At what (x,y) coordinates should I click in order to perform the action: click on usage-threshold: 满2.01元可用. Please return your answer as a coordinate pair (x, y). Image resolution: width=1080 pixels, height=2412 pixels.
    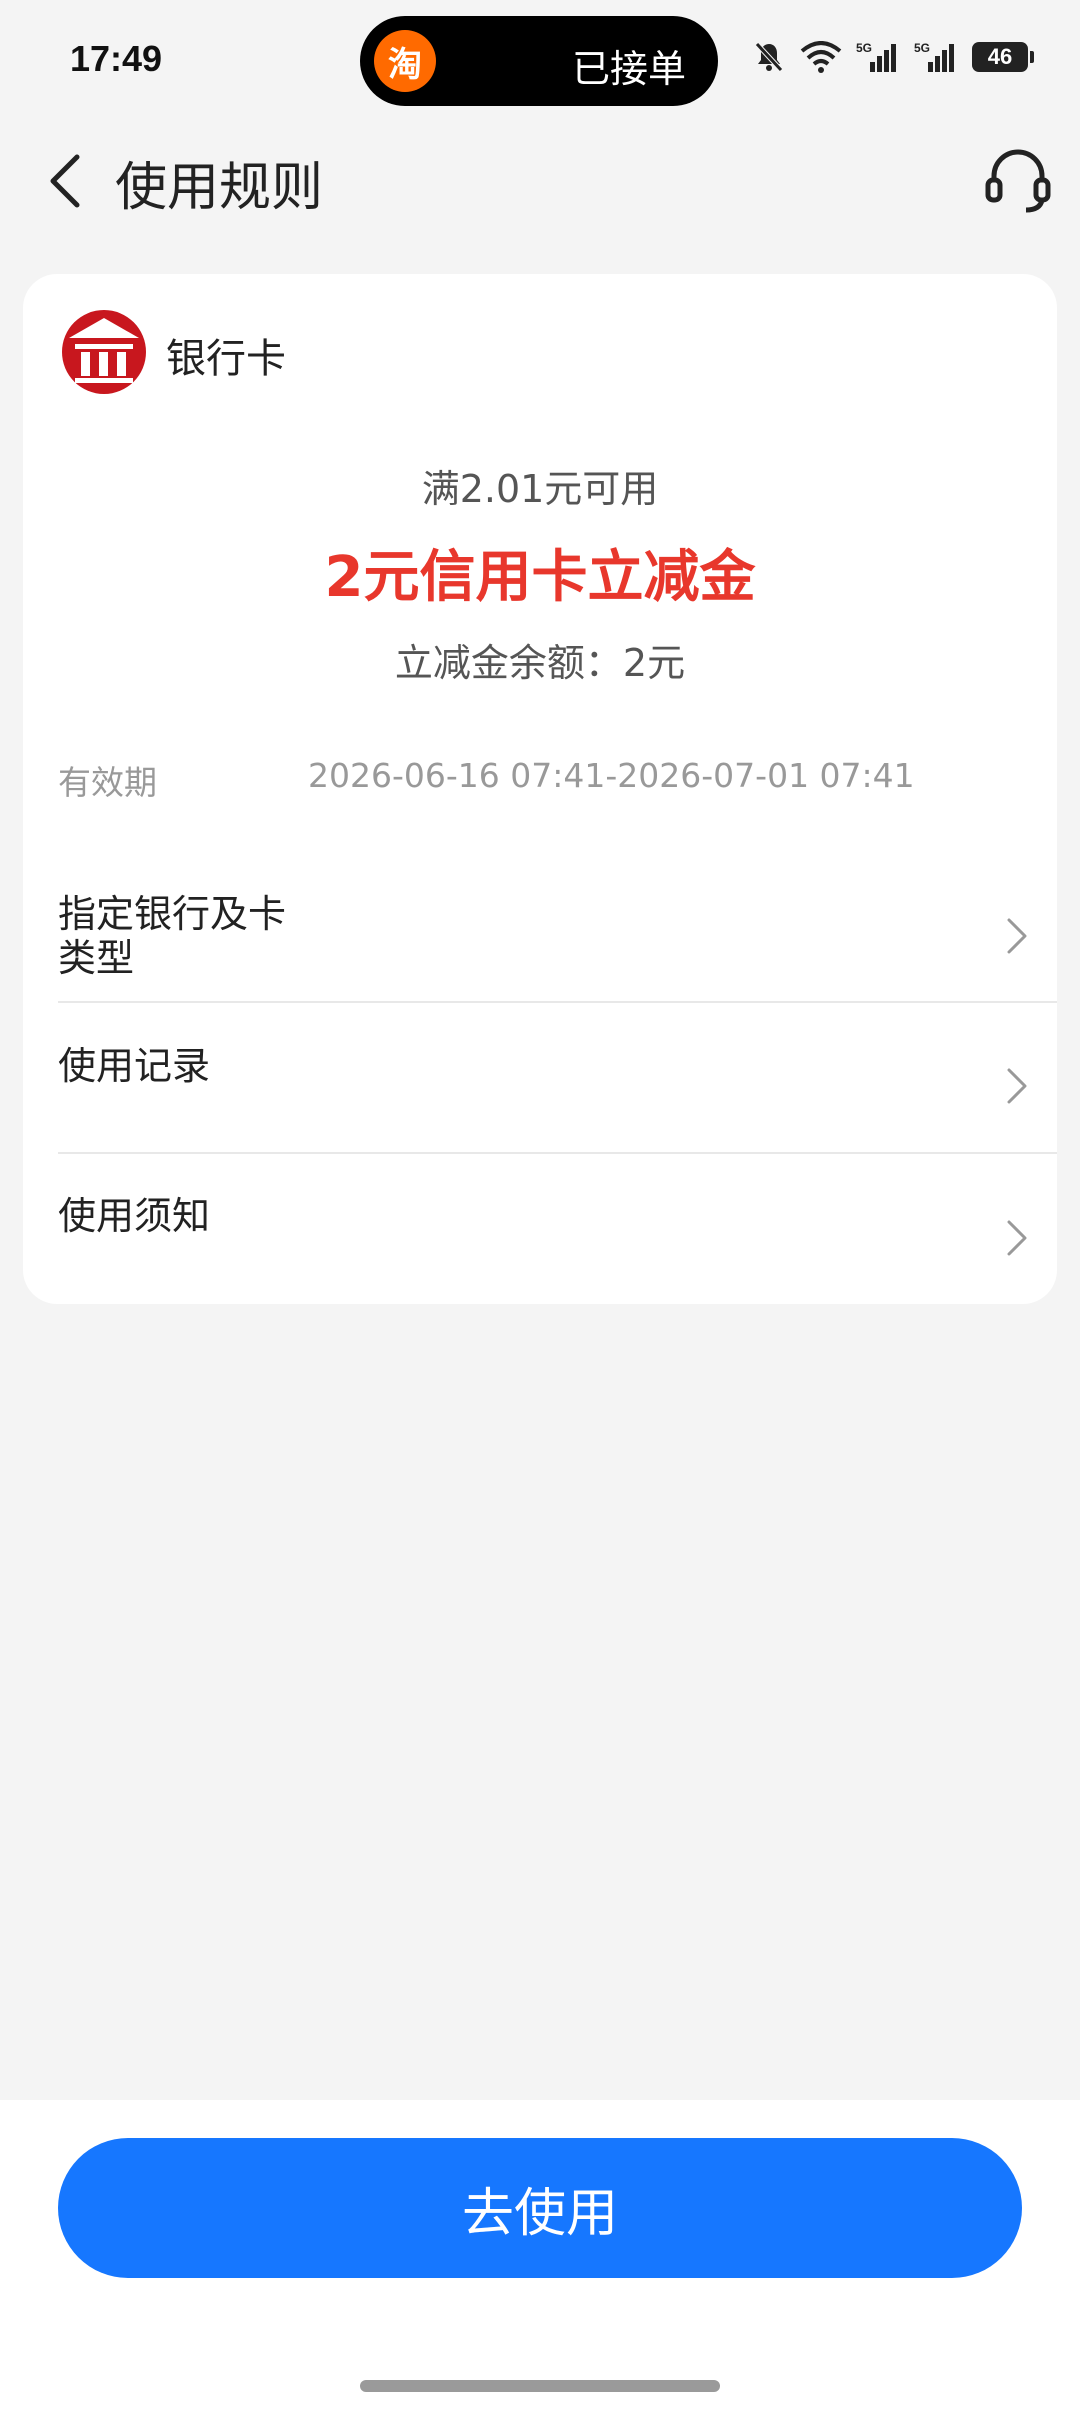
    Looking at the image, I should click on (540, 489).